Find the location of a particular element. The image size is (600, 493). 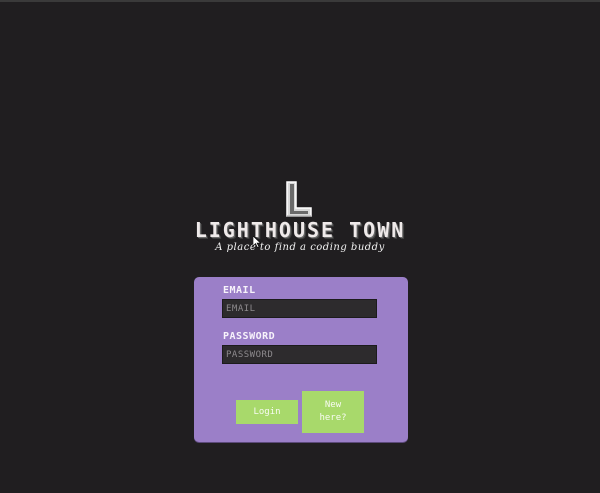

window-top-border is located at coordinates (300, 1).